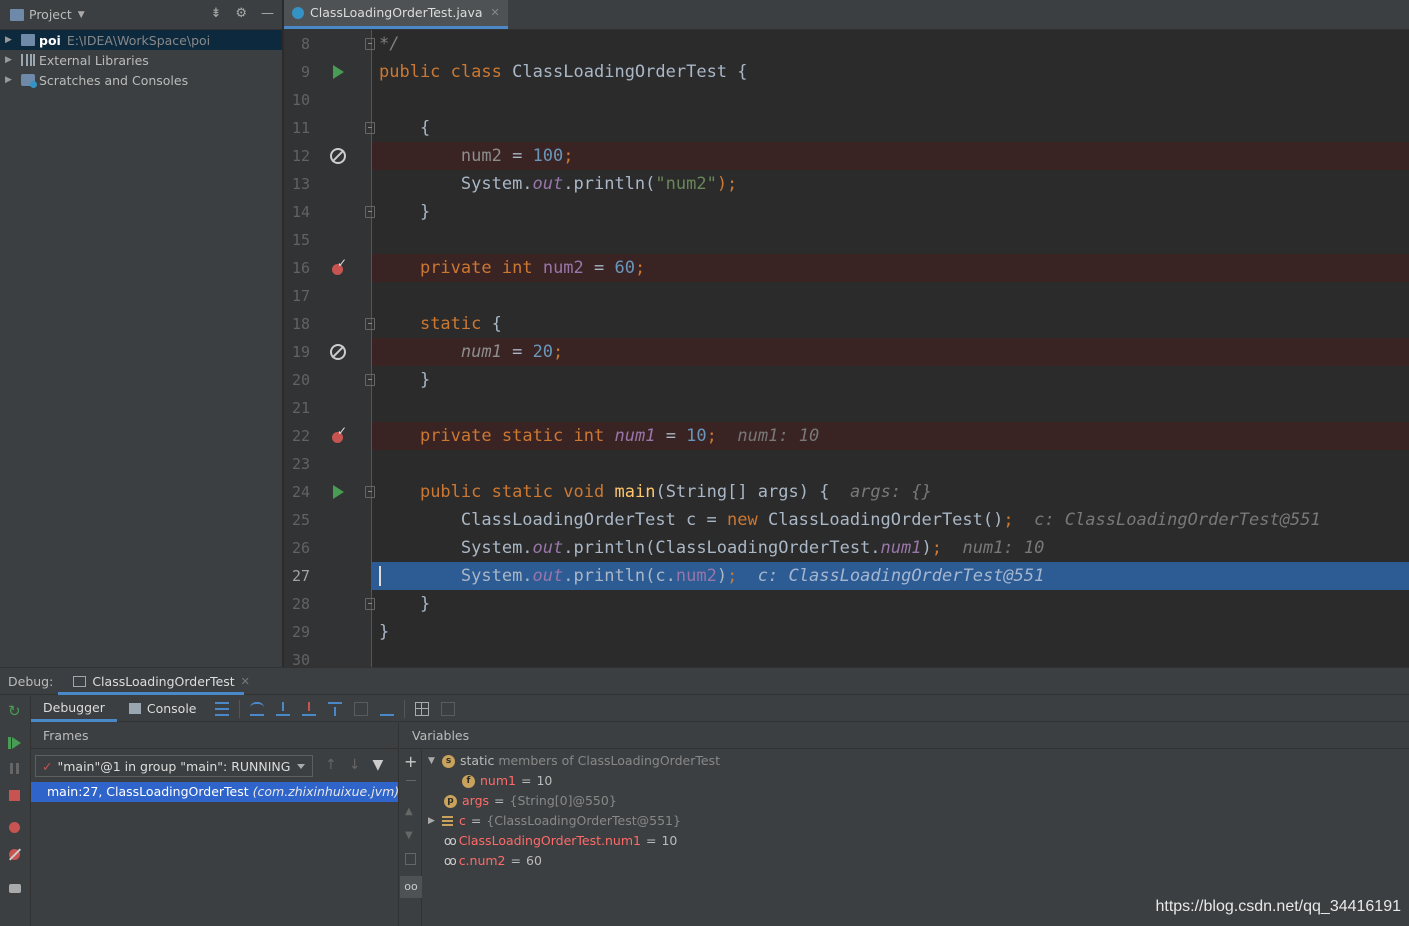  I want to click on tree-item-poi: ▶ poi E:\IDEA\WorkSpace\poi, so click(141, 40).